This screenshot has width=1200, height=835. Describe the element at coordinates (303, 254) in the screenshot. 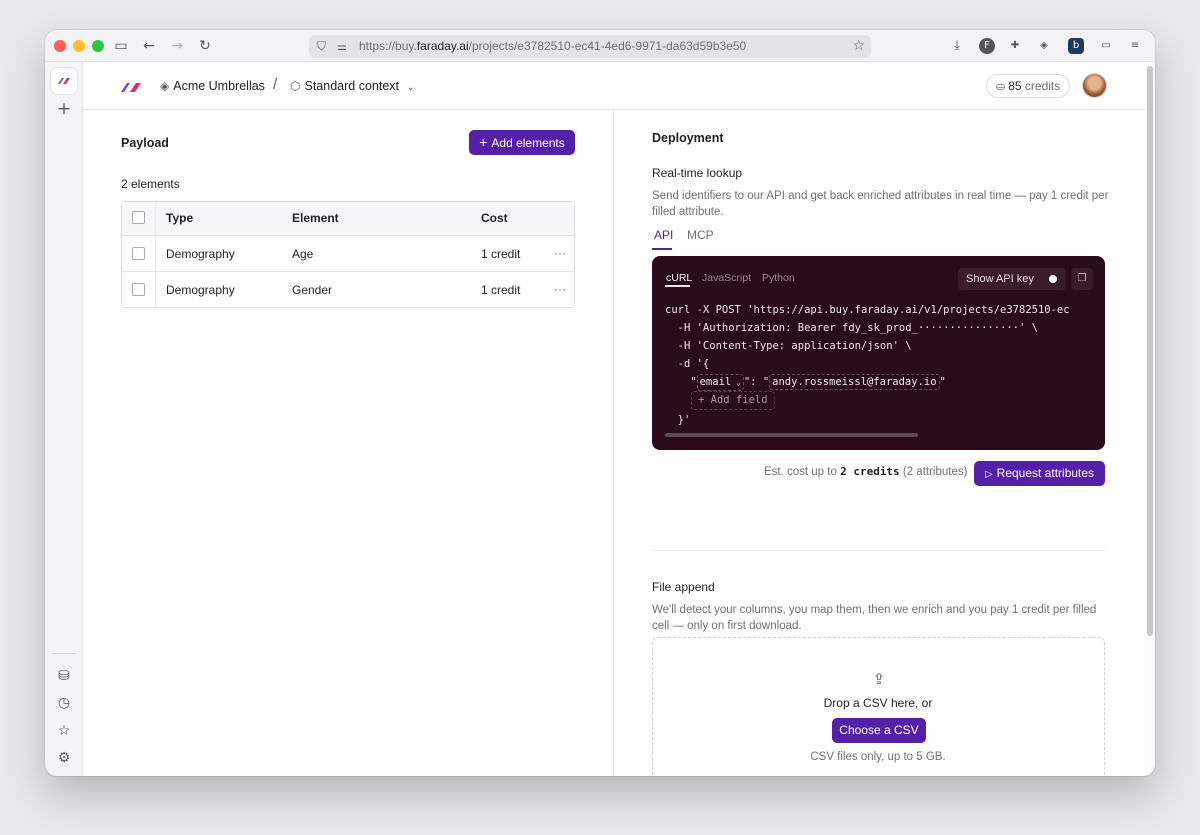

I see `row-element: Age` at that location.